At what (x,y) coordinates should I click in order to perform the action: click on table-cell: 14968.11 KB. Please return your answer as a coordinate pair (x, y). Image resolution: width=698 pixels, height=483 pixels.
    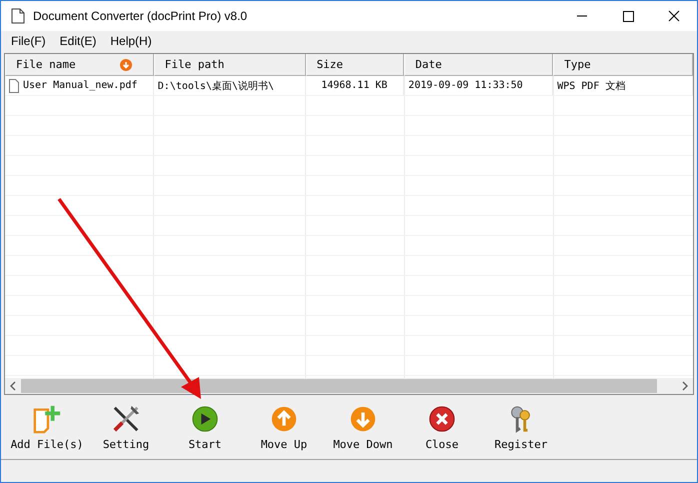
    Looking at the image, I should click on (355, 86).